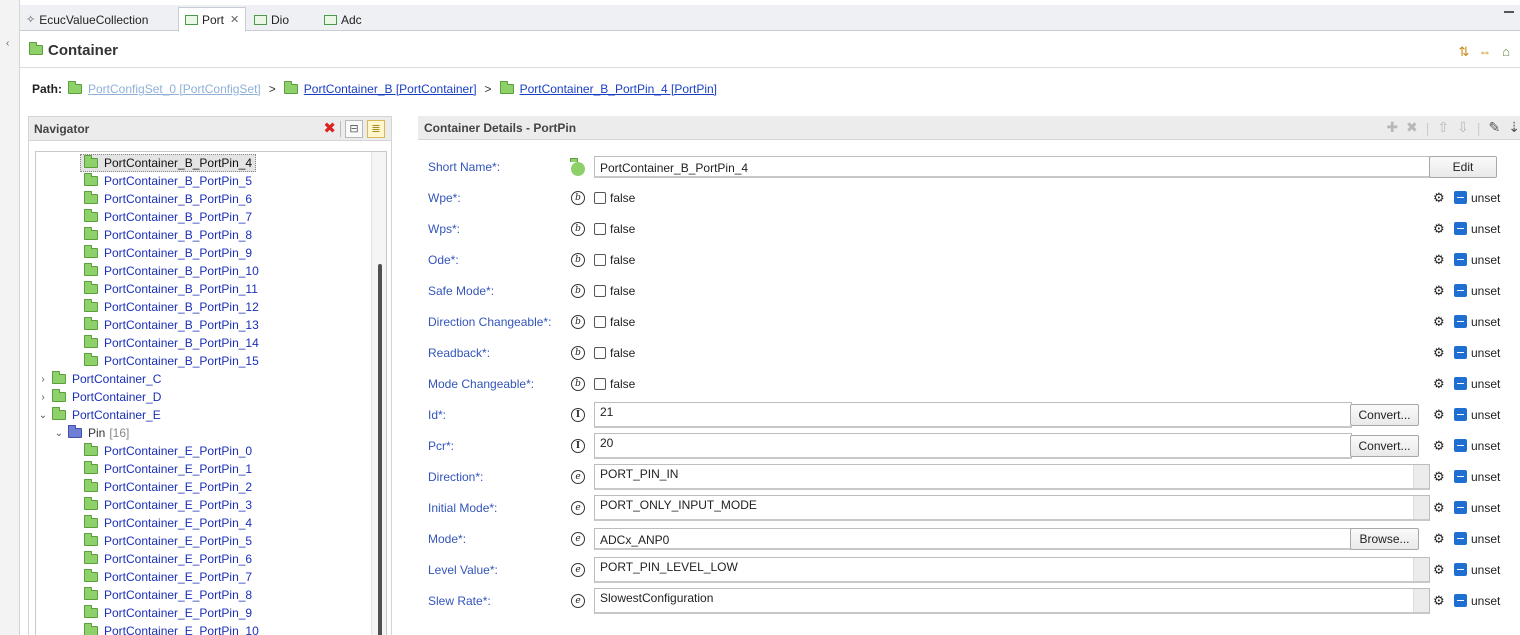 This screenshot has height=635, width=1520. I want to click on tab-ecuc-value-collection: ✧ EcucValueCollection, so click(87, 19).